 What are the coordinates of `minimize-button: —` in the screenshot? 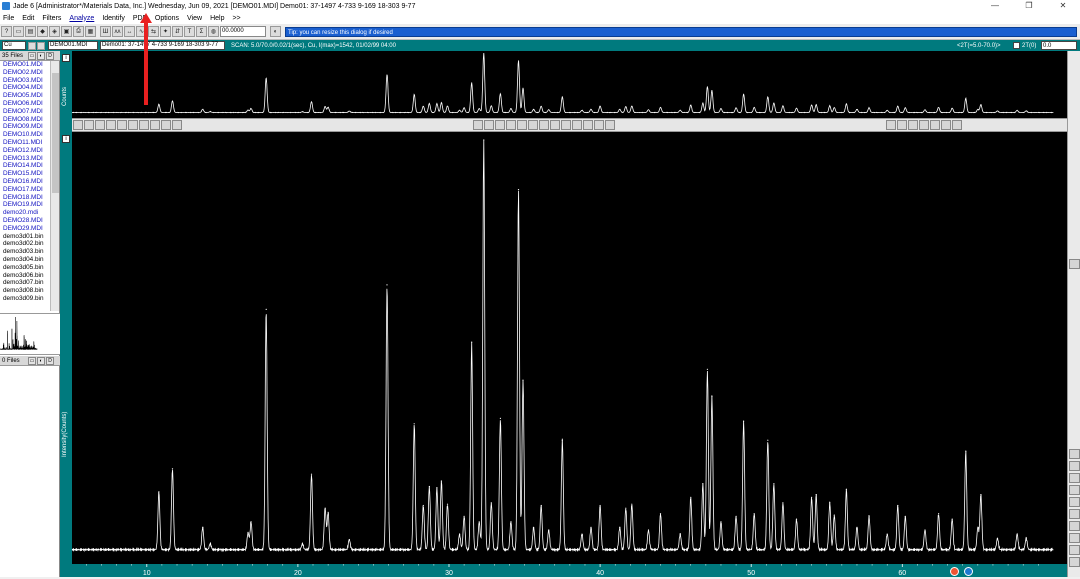 It's located at (995, 6).